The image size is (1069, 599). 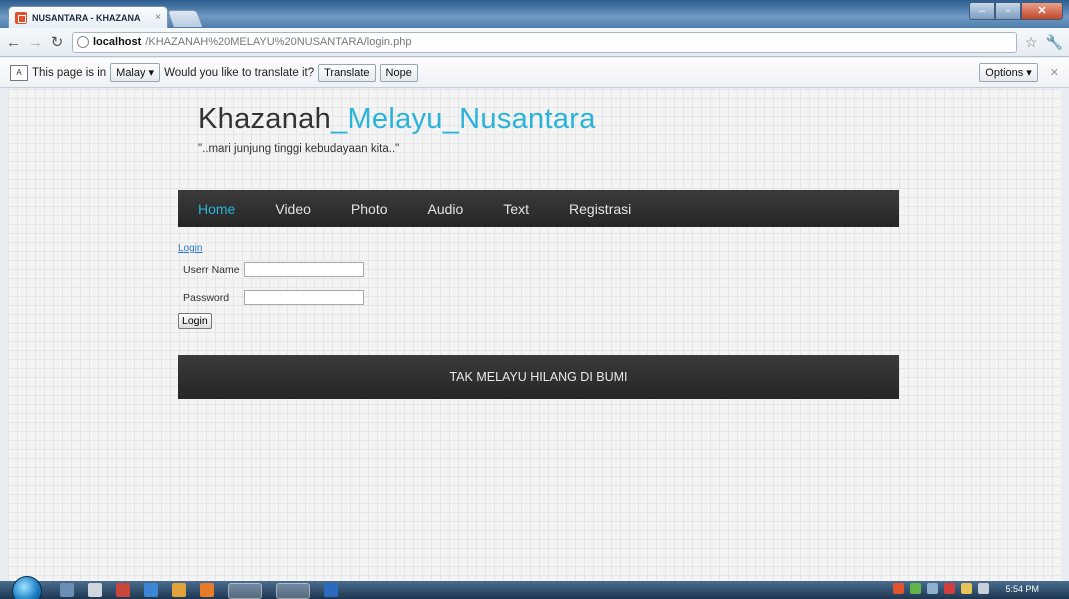 What do you see at coordinates (69, 72) in the screenshot?
I see `translate-prefix: This page is in` at bounding box center [69, 72].